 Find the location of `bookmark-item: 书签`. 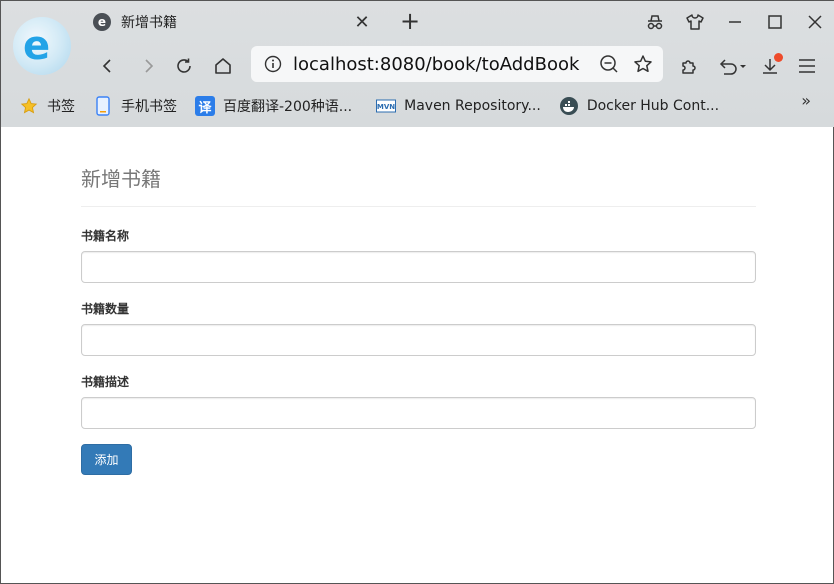

bookmark-item: 书签 is located at coordinates (47, 106).